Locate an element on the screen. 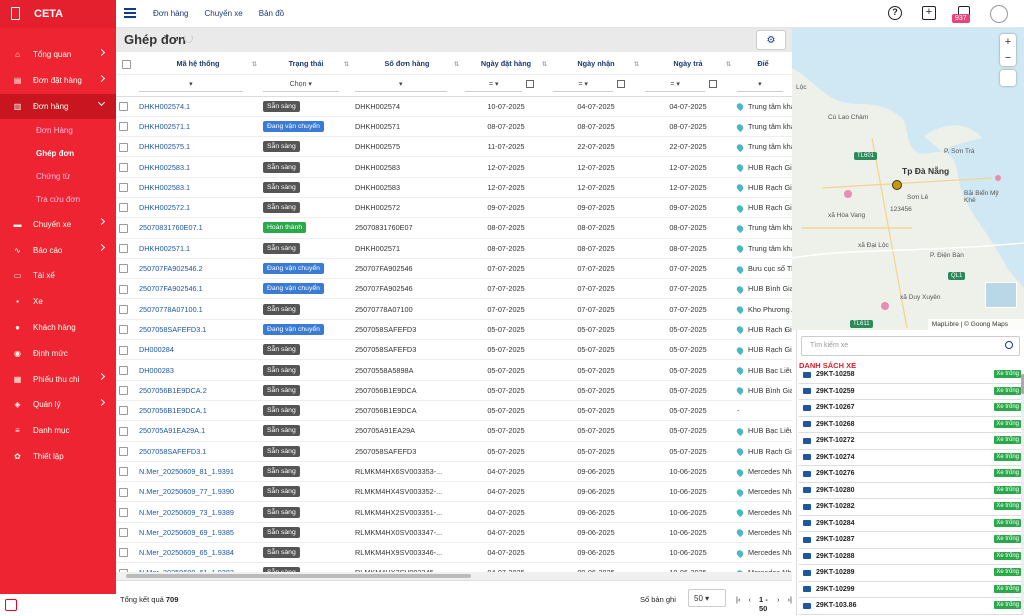 Image resolution: width=1024 pixels, height=616 pixels. order-link: DH000284 is located at coordinates (156, 349).